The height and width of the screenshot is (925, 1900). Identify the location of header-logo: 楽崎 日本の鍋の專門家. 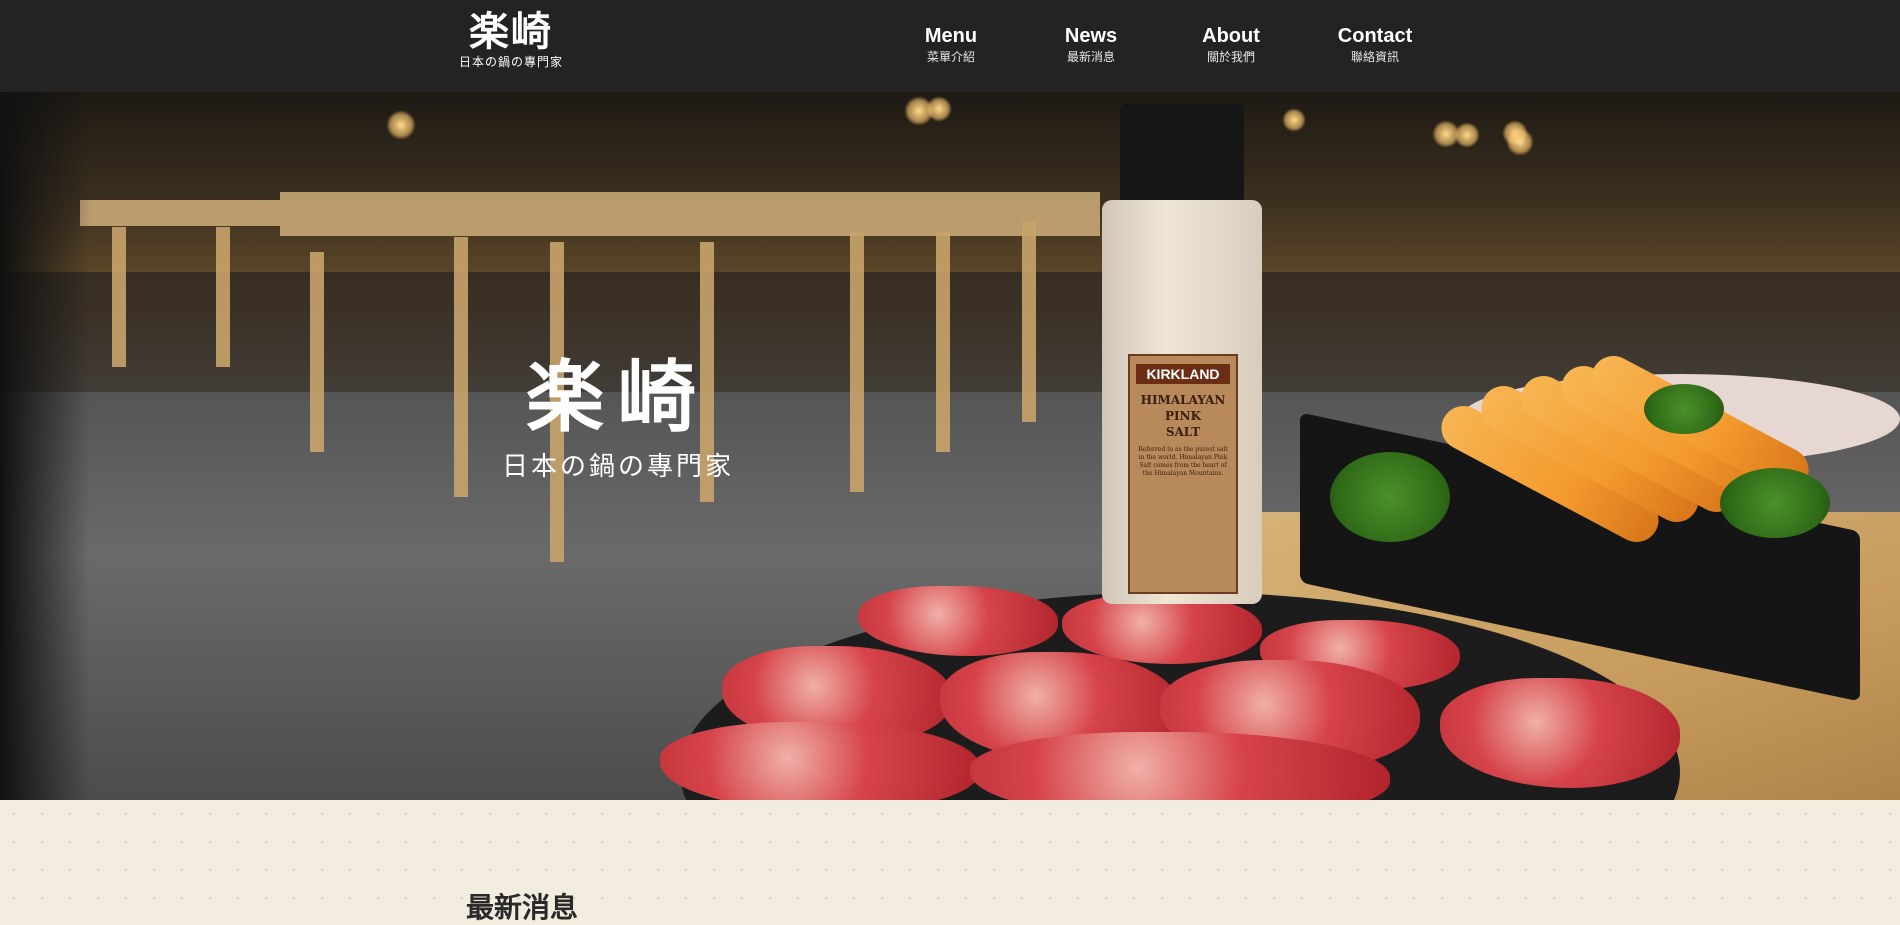
(511, 44).